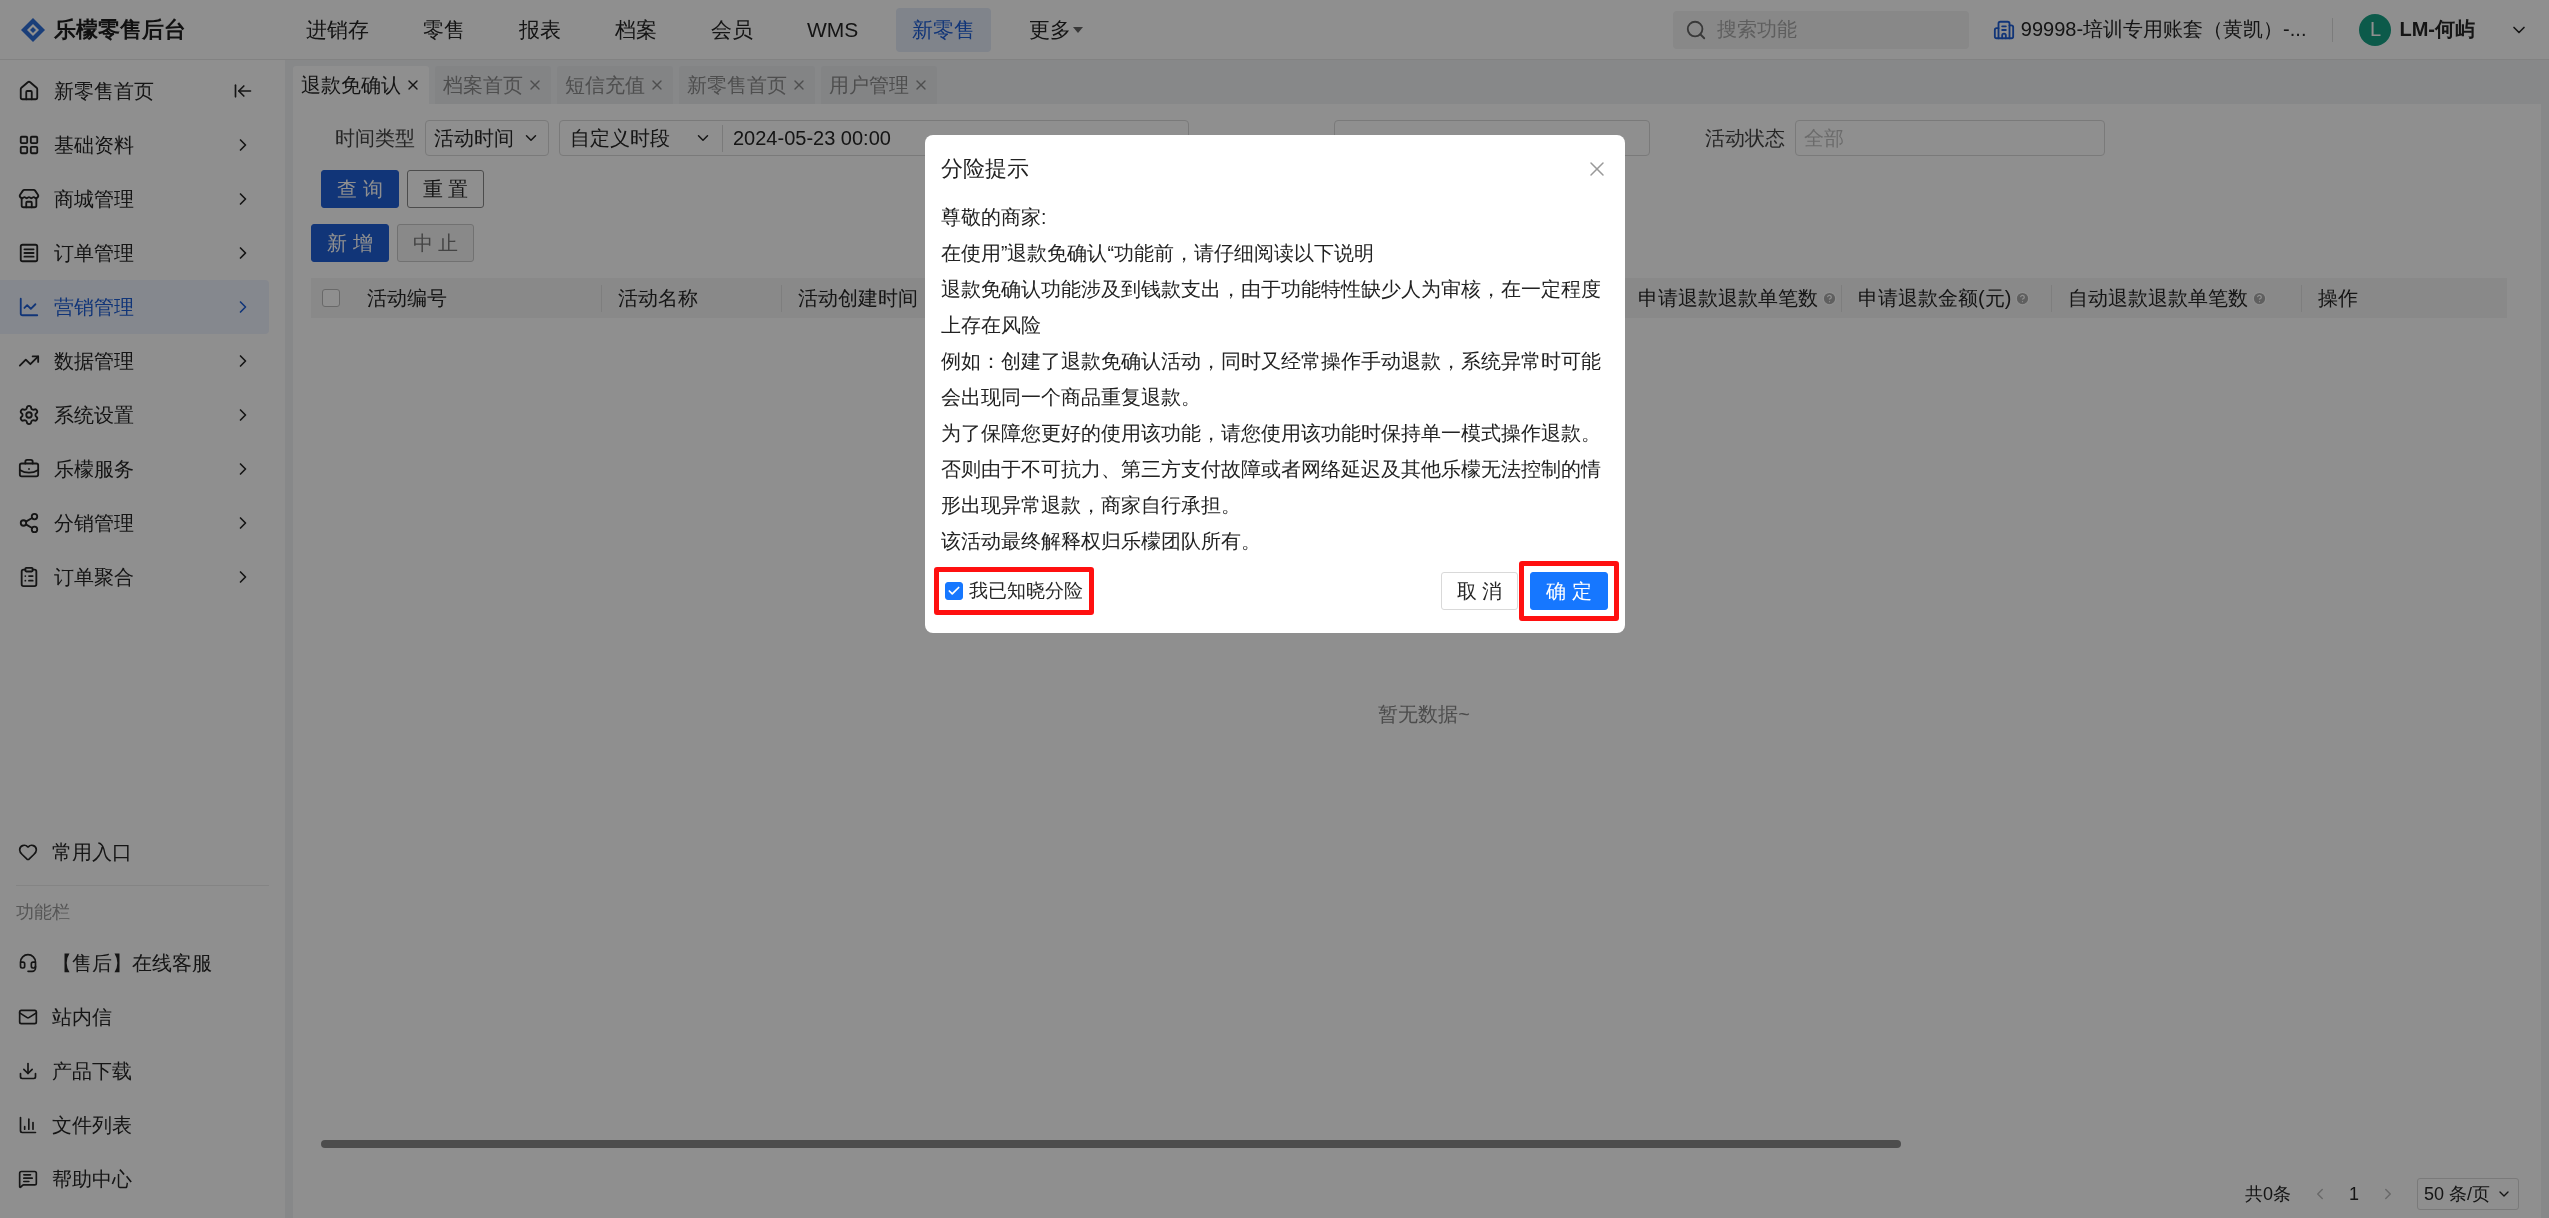 The image size is (2549, 1218). I want to click on dialog-paragraph: 否则由于不可抗力、第三方支付故障或者网络延迟及其他乐檬无法控制的情形出现异常退款，商家自行承担。, so click(1271, 487).